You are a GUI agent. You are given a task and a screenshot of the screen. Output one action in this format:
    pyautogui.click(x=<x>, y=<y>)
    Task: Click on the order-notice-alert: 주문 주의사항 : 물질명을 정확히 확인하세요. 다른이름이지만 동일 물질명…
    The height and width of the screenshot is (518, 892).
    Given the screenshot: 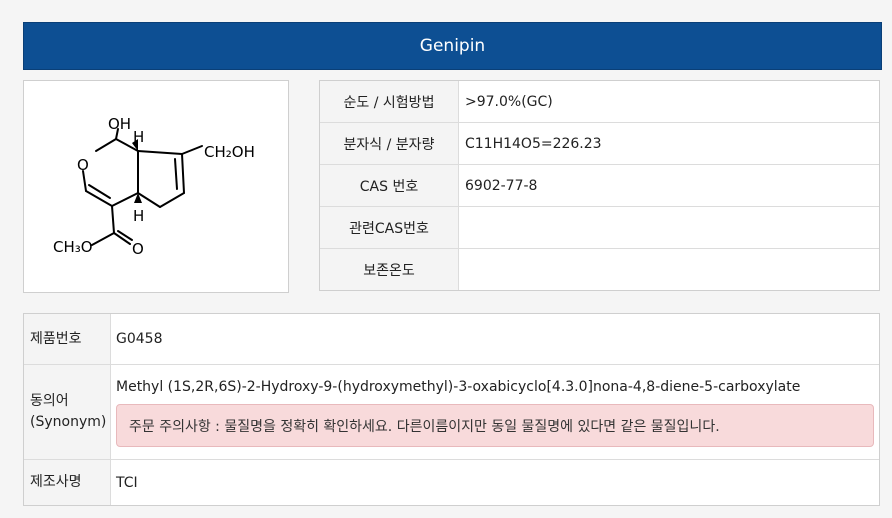 What is the action you would take?
    pyautogui.click(x=495, y=425)
    